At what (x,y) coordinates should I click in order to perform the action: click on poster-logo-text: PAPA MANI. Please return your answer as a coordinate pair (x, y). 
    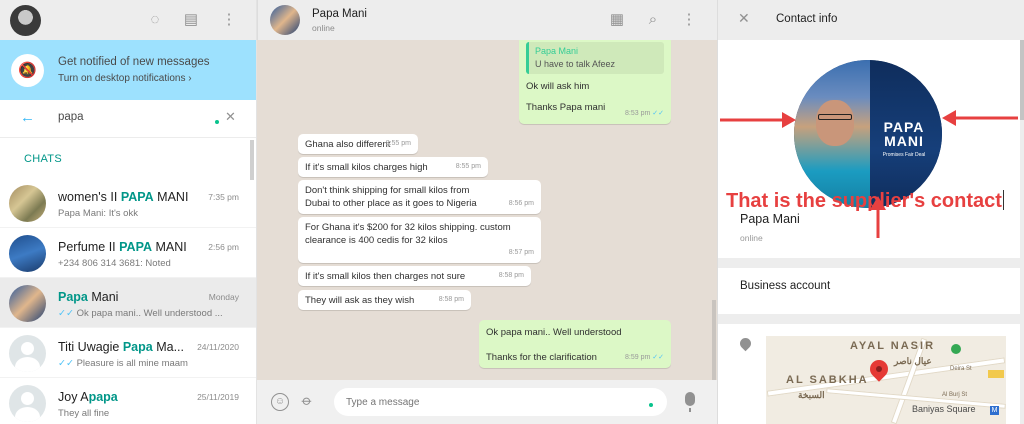
    Looking at the image, I should click on (904, 134).